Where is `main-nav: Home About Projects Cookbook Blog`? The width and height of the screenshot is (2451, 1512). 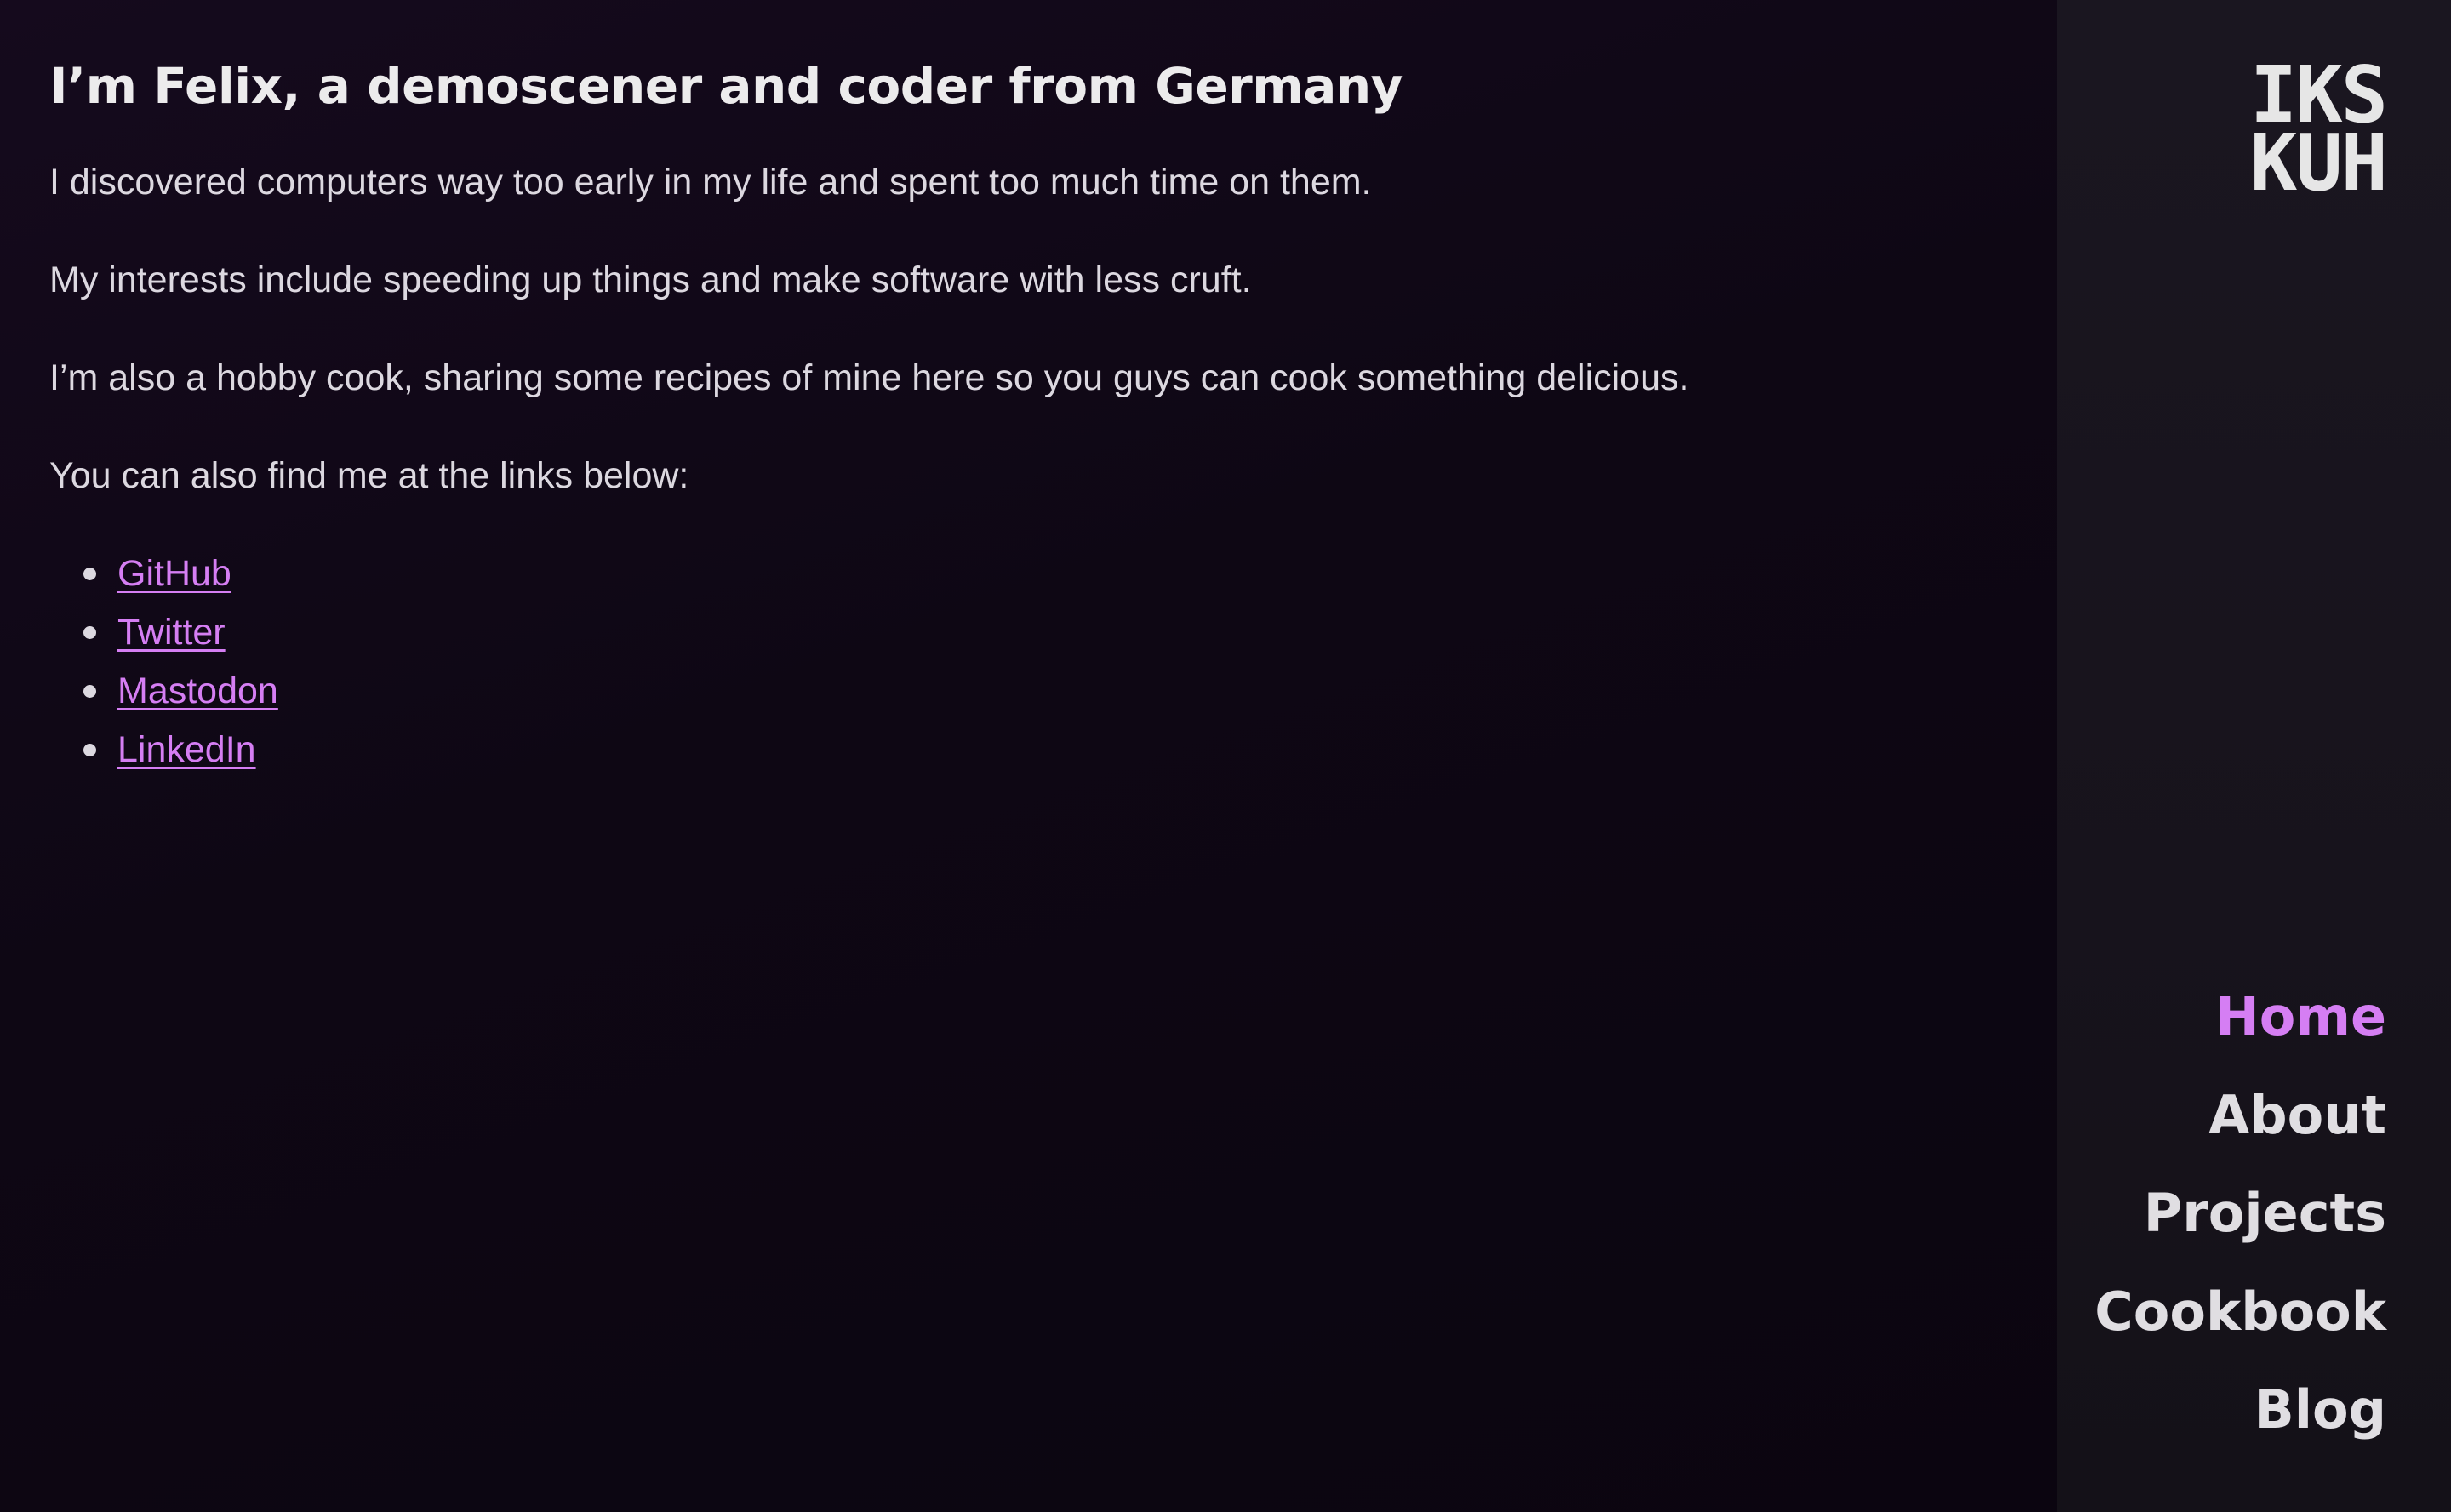 main-nav: Home About Projects Cookbook Blog is located at coordinates (2240, 1226).